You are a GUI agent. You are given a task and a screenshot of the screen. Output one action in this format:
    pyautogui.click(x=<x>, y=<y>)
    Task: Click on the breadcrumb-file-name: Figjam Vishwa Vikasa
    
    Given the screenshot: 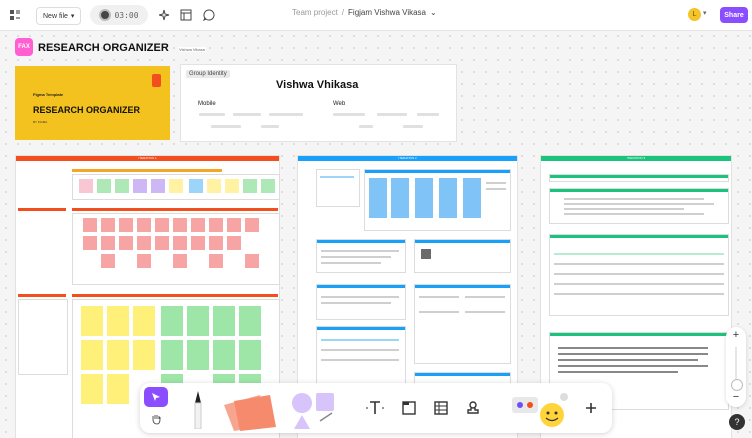 What is the action you would take?
    pyautogui.click(x=387, y=12)
    